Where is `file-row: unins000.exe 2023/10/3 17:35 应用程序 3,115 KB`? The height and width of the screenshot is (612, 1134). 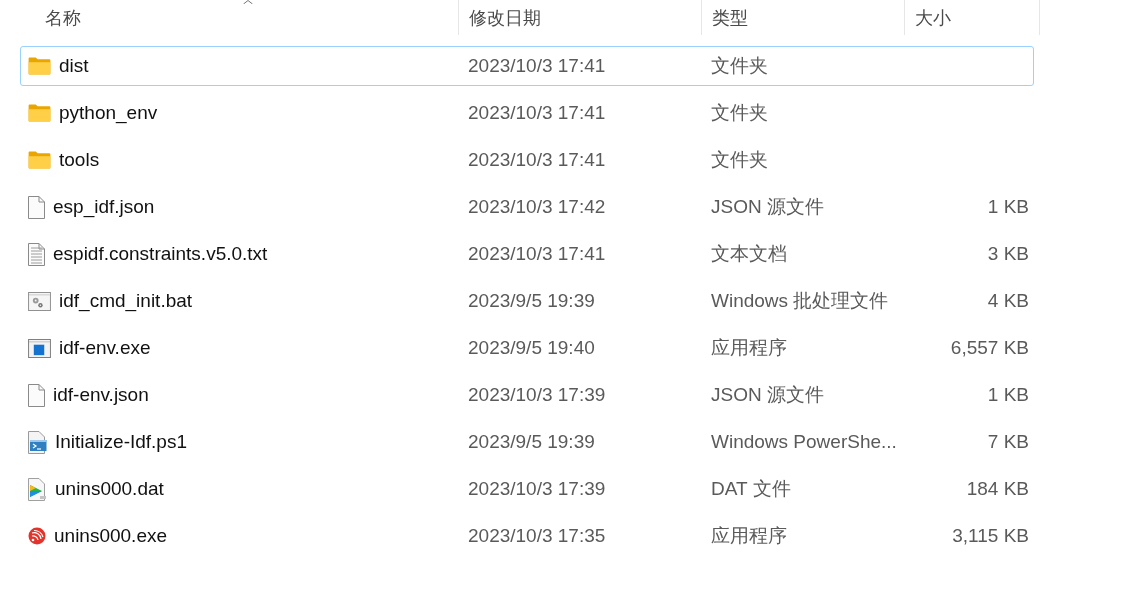 file-row: unins000.exe 2023/10/3 17:35 应用程序 3,115 KB is located at coordinates (527, 536).